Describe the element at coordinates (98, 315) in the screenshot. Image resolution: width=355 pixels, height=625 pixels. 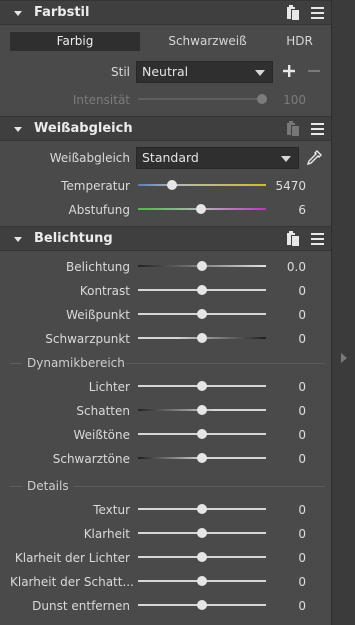
I see `weisspunkt-label: Weißpunkt` at that location.